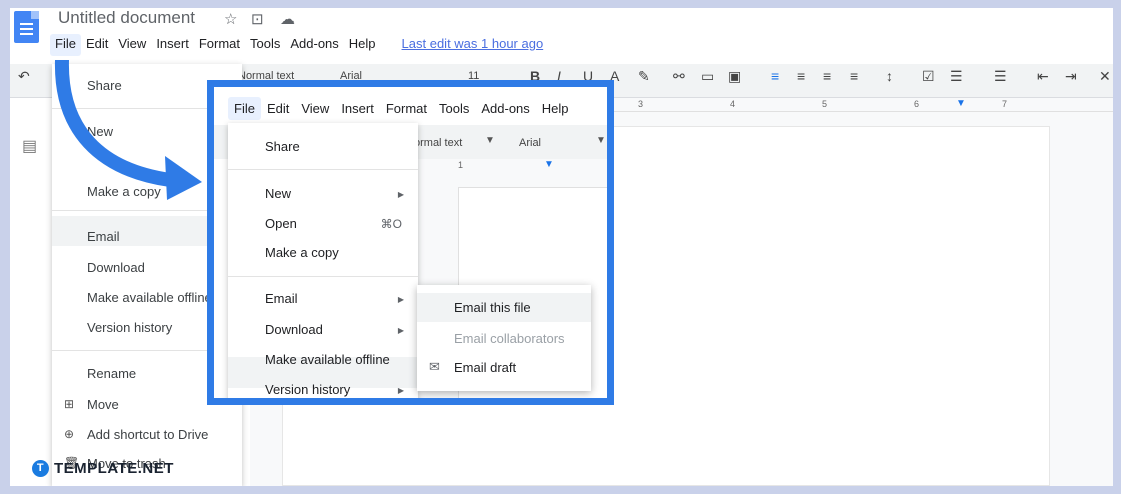  What do you see at coordinates (26, 27) in the screenshot?
I see `docs-logo-icon` at bounding box center [26, 27].